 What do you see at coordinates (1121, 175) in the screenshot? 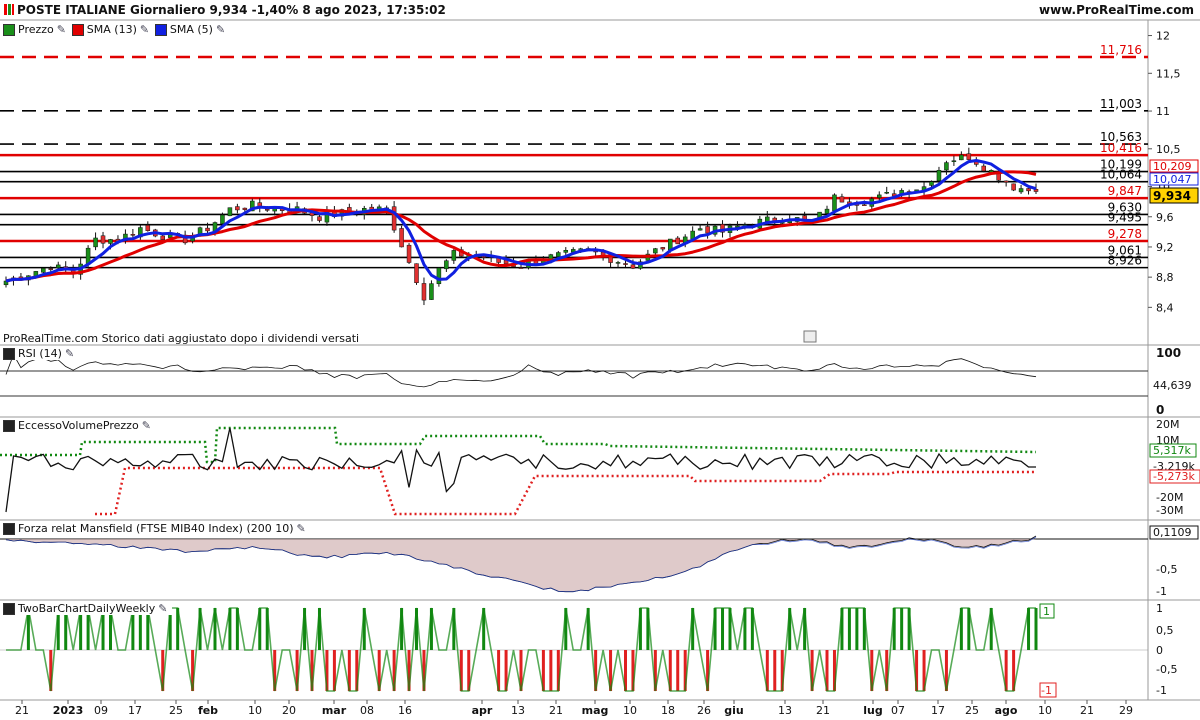
I see `level-label: 10,064` at bounding box center [1121, 175].